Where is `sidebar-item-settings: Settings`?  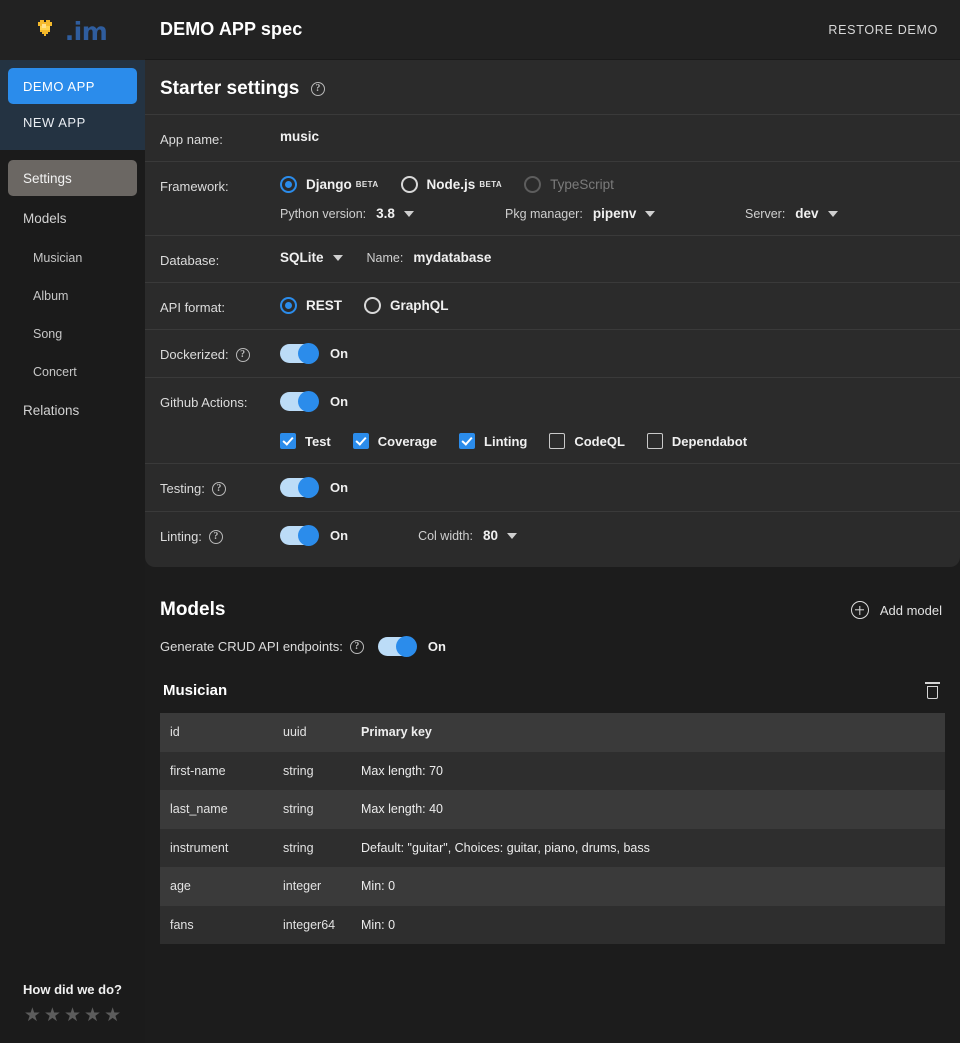
sidebar-item-settings: Settings is located at coordinates (72, 178).